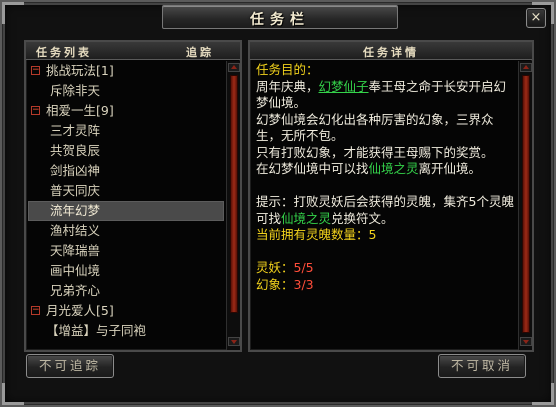 Image resolution: width=556 pixels, height=407 pixels. Describe the element at coordinates (75, 210) in the screenshot. I see `quest-item-label: 流年幻梦` at that location.